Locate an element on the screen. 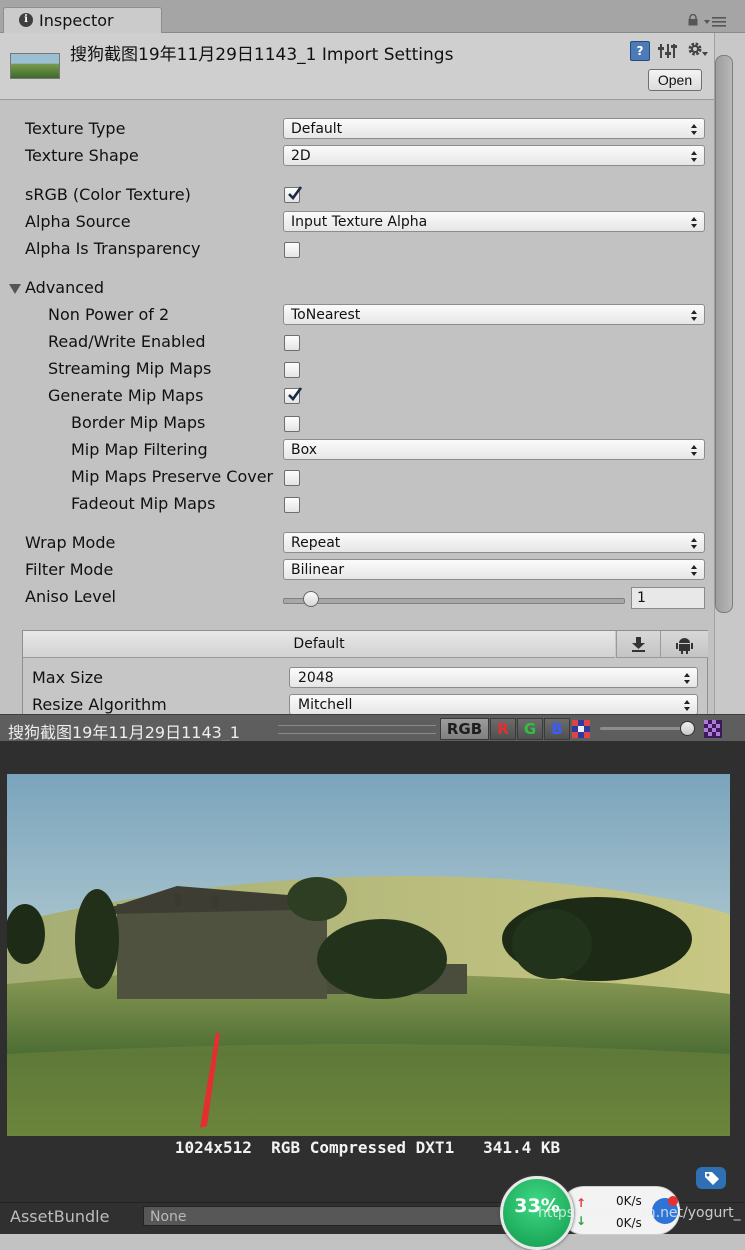 This screenshot has height=1250, width=745. streaming-mip-checkbox is located at coordinates (292, 370).